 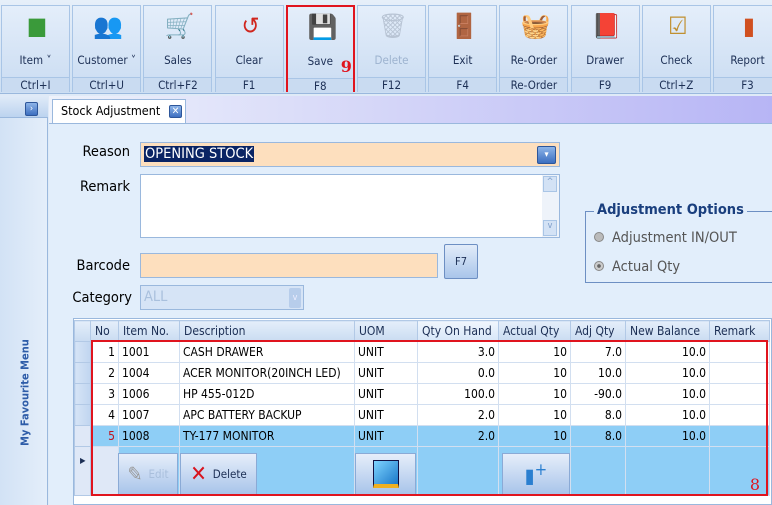 I want to click on column-header: Qty On Hand, so click(x=458, y=331).